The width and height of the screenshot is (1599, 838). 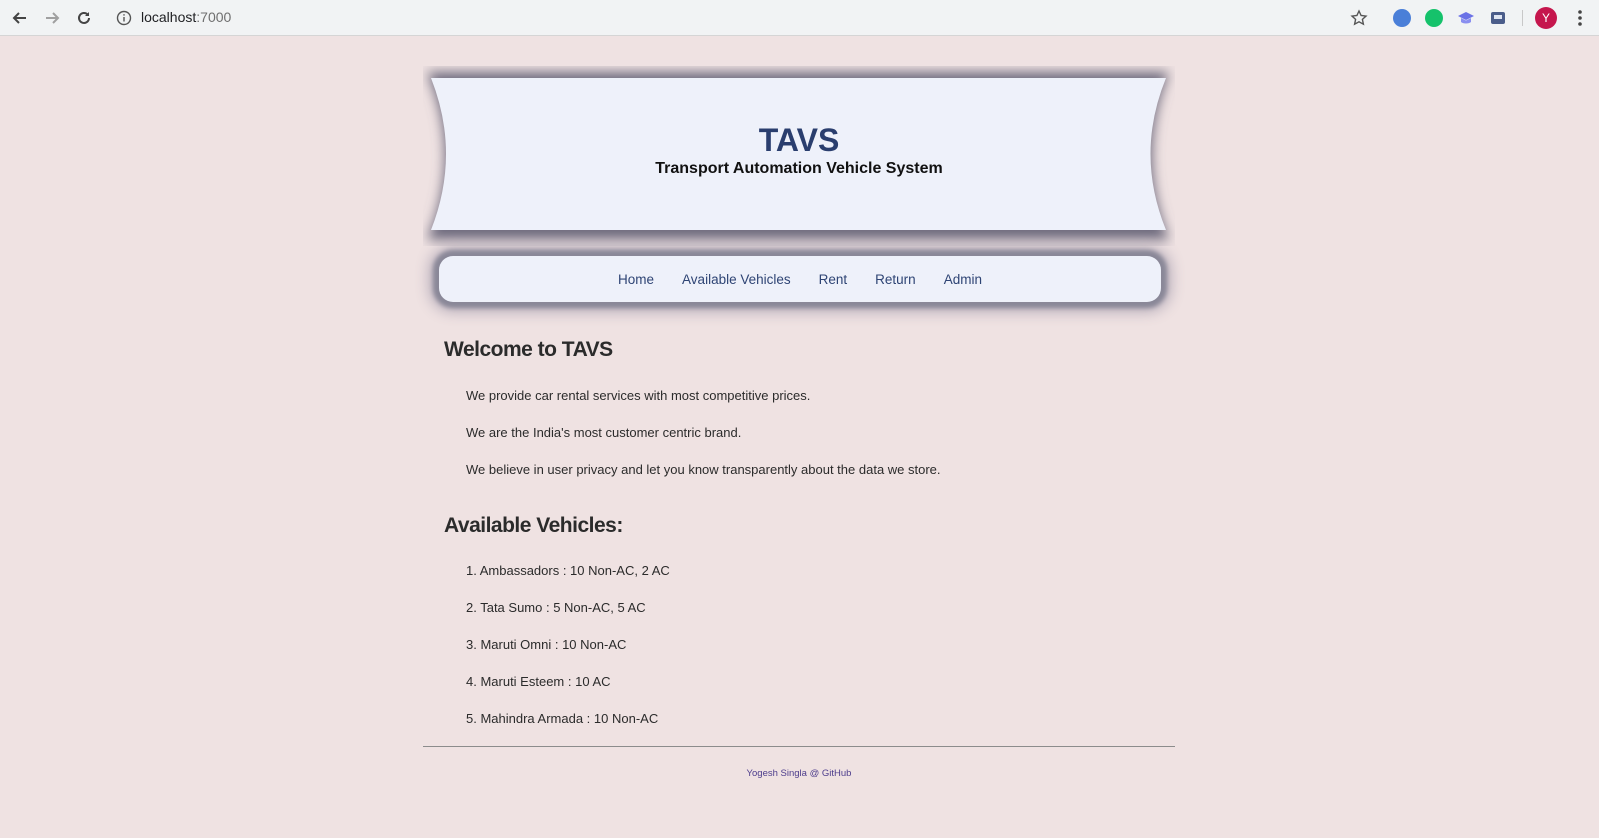 What do you see at coordinates (895, 279) in the screenshot?
I see `nav-return: Return` at bounding box center [895, 279].